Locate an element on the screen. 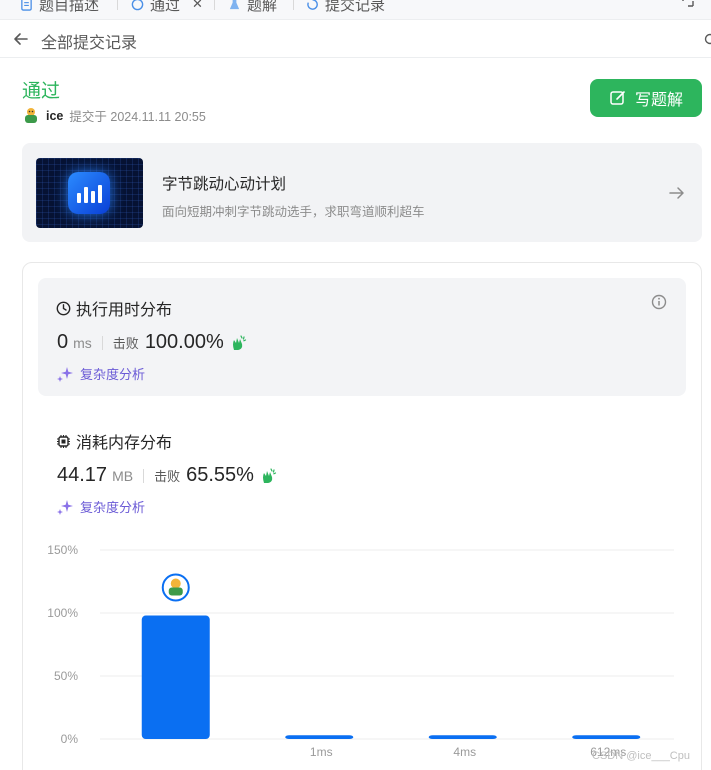 This screenshot has width=711, height=770. promo-subtitle: 面向短期冲刺字节跳动选手，求职弯道顺利超车 is located at coordinates (293, 212).